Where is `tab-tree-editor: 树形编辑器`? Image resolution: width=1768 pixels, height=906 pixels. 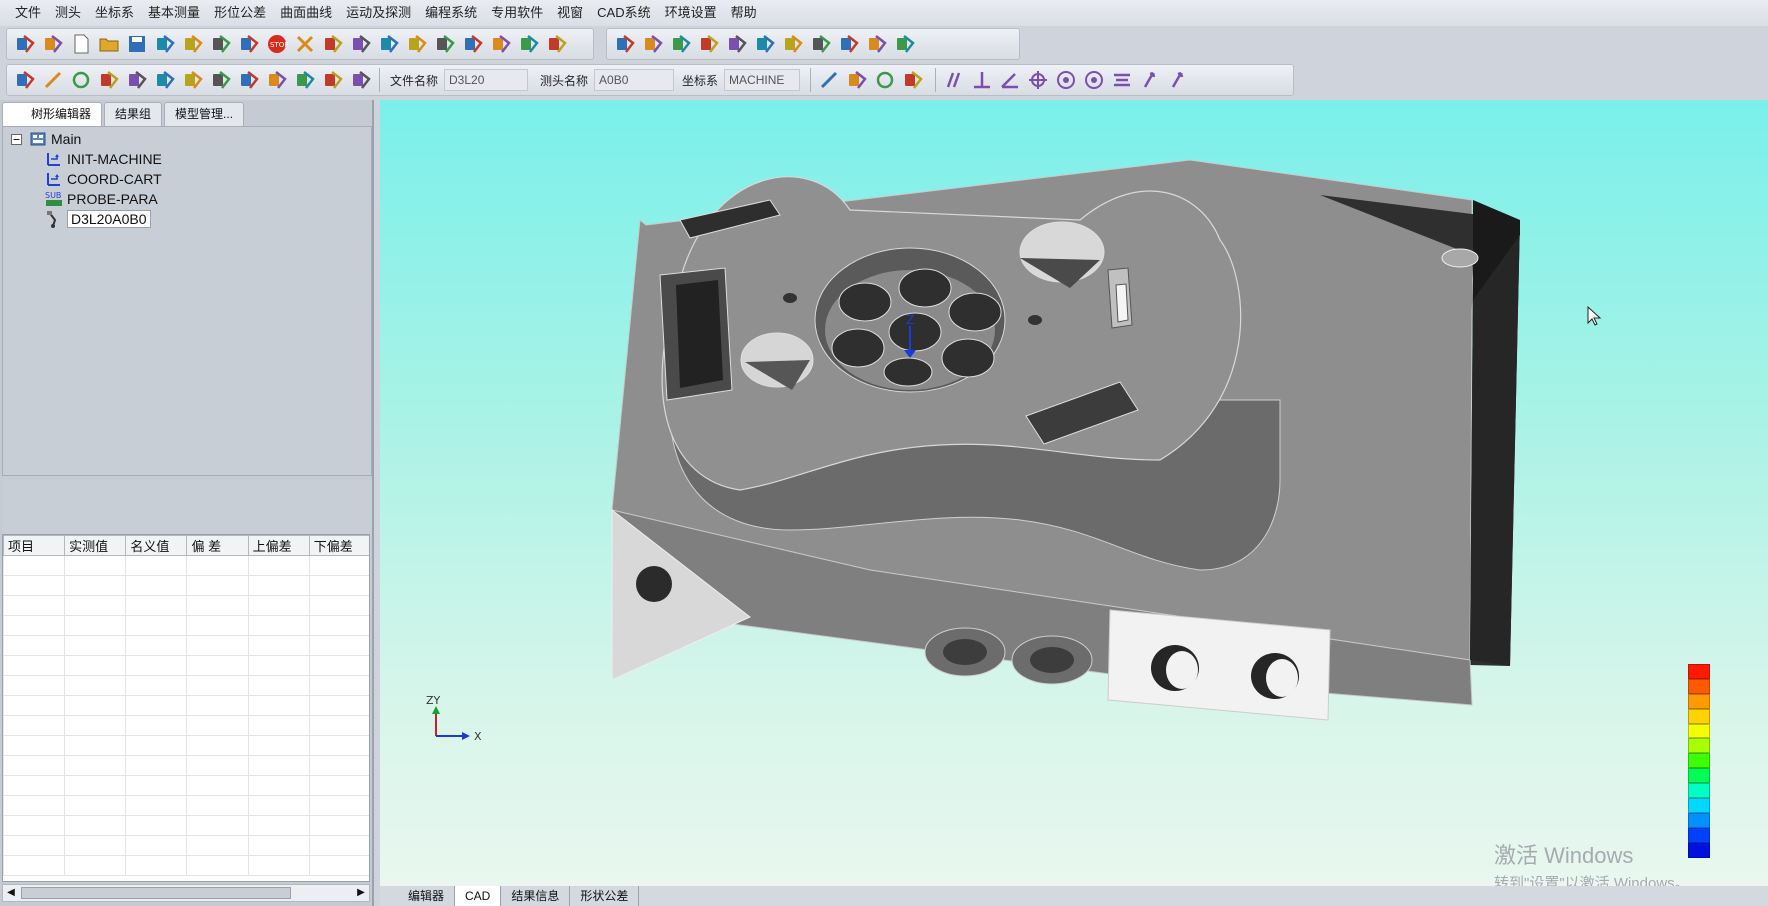
tab-tree-editor: 树形编辑器 is located at coordinates (52, 114).